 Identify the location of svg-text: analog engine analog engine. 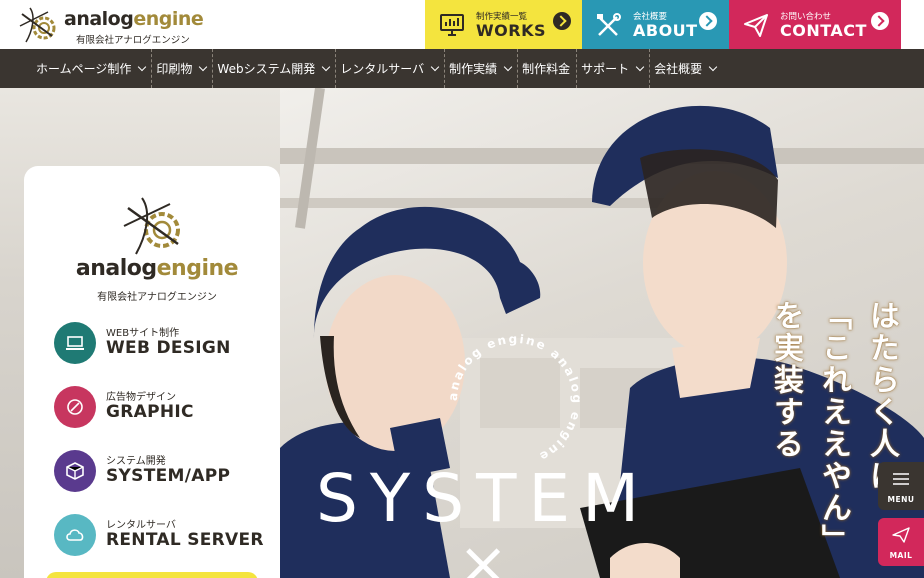
(515, 398).